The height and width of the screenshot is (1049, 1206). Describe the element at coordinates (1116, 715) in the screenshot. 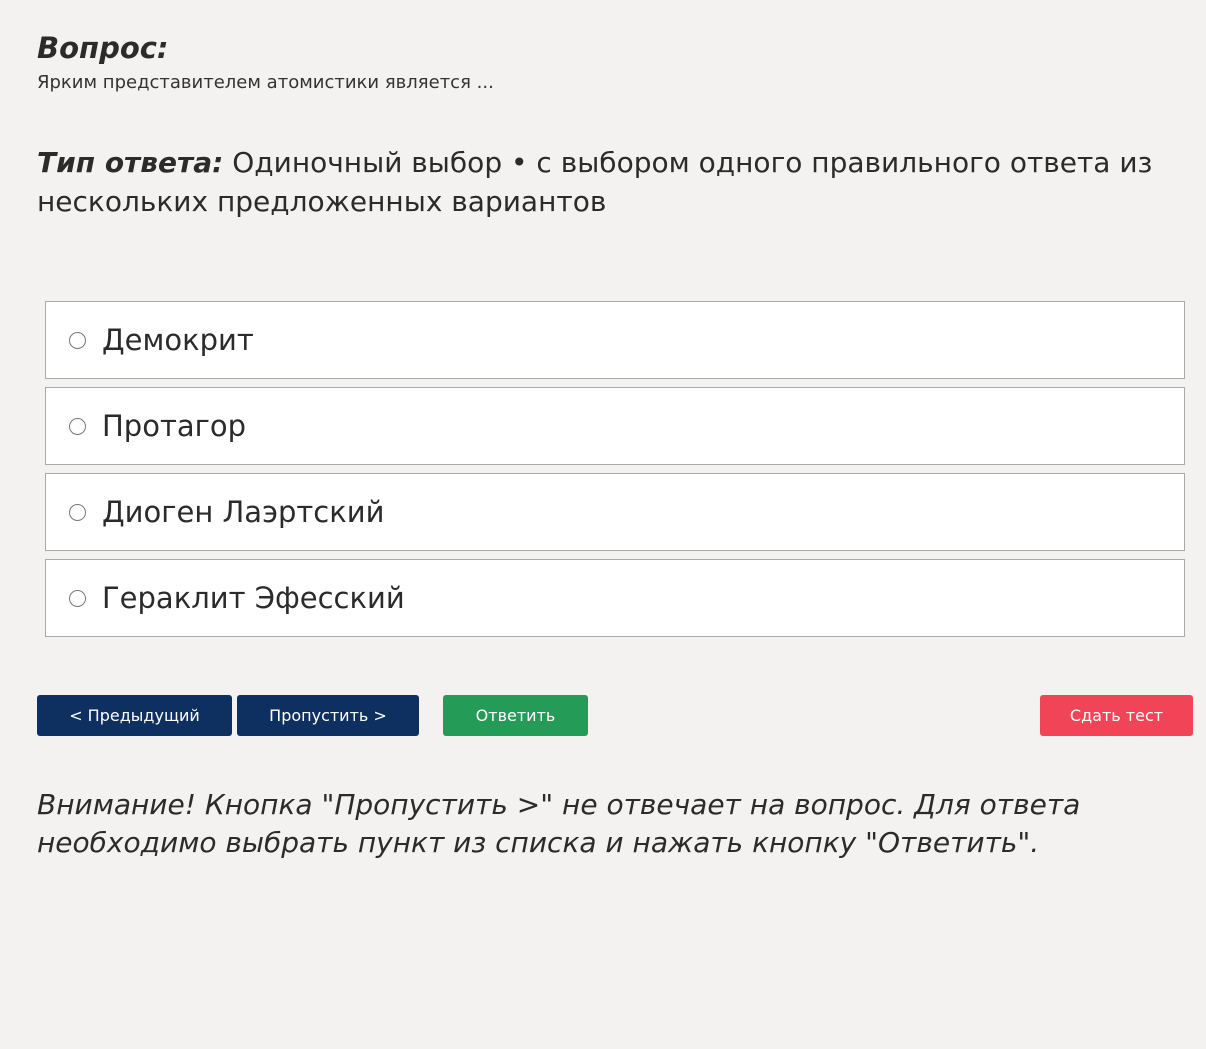

I see `finish-test-button: Сдать тест` at that location.